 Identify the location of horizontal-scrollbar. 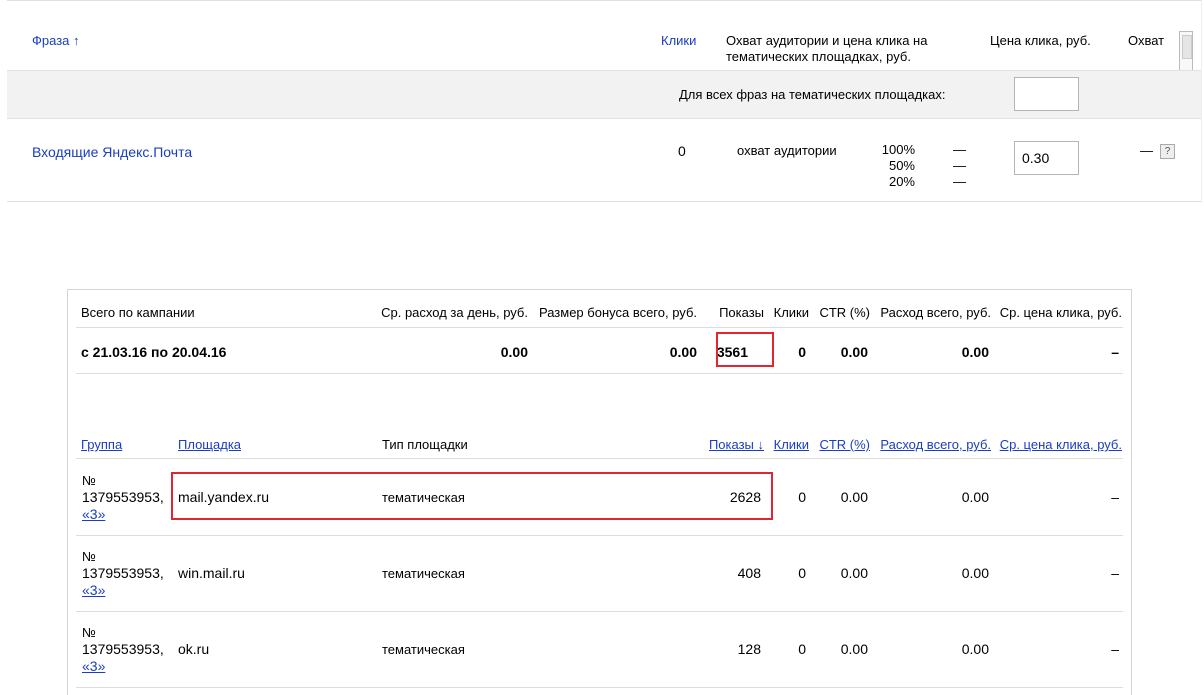
(1186, 52).